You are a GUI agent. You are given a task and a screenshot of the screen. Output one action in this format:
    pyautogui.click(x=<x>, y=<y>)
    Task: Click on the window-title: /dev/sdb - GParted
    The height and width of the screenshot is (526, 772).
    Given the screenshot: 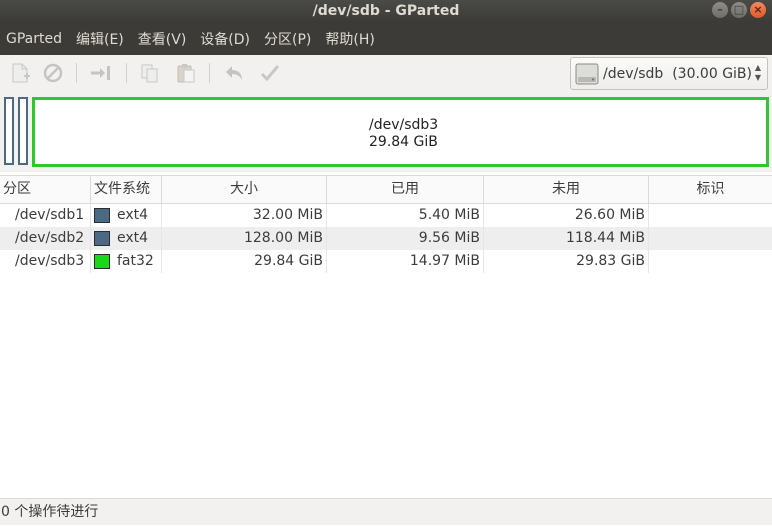 What is the action you would take?
    pyautogui.click(x=386, y=11)
    